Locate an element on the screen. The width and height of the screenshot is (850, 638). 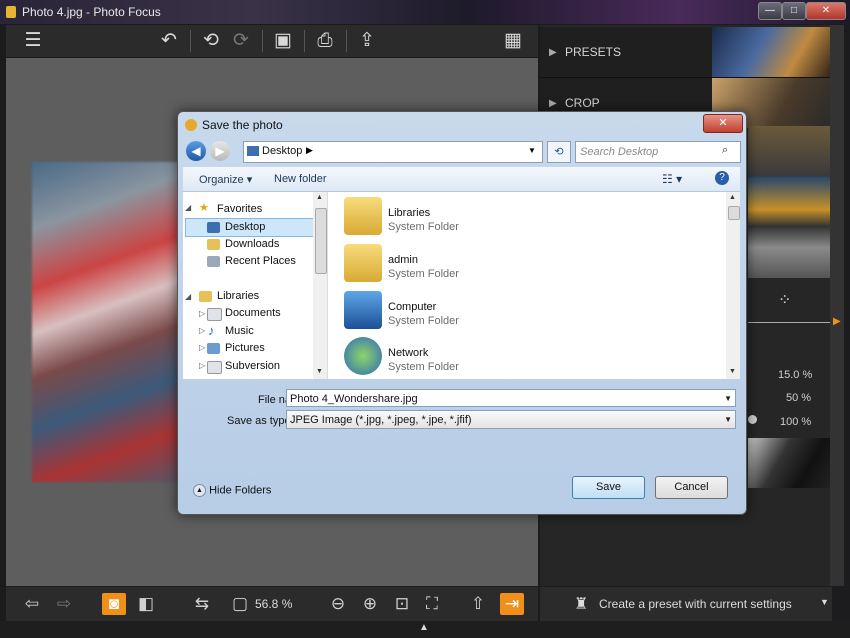
navigation-scrollbar: ▲ ▼ is located at coordinates (320, 285).